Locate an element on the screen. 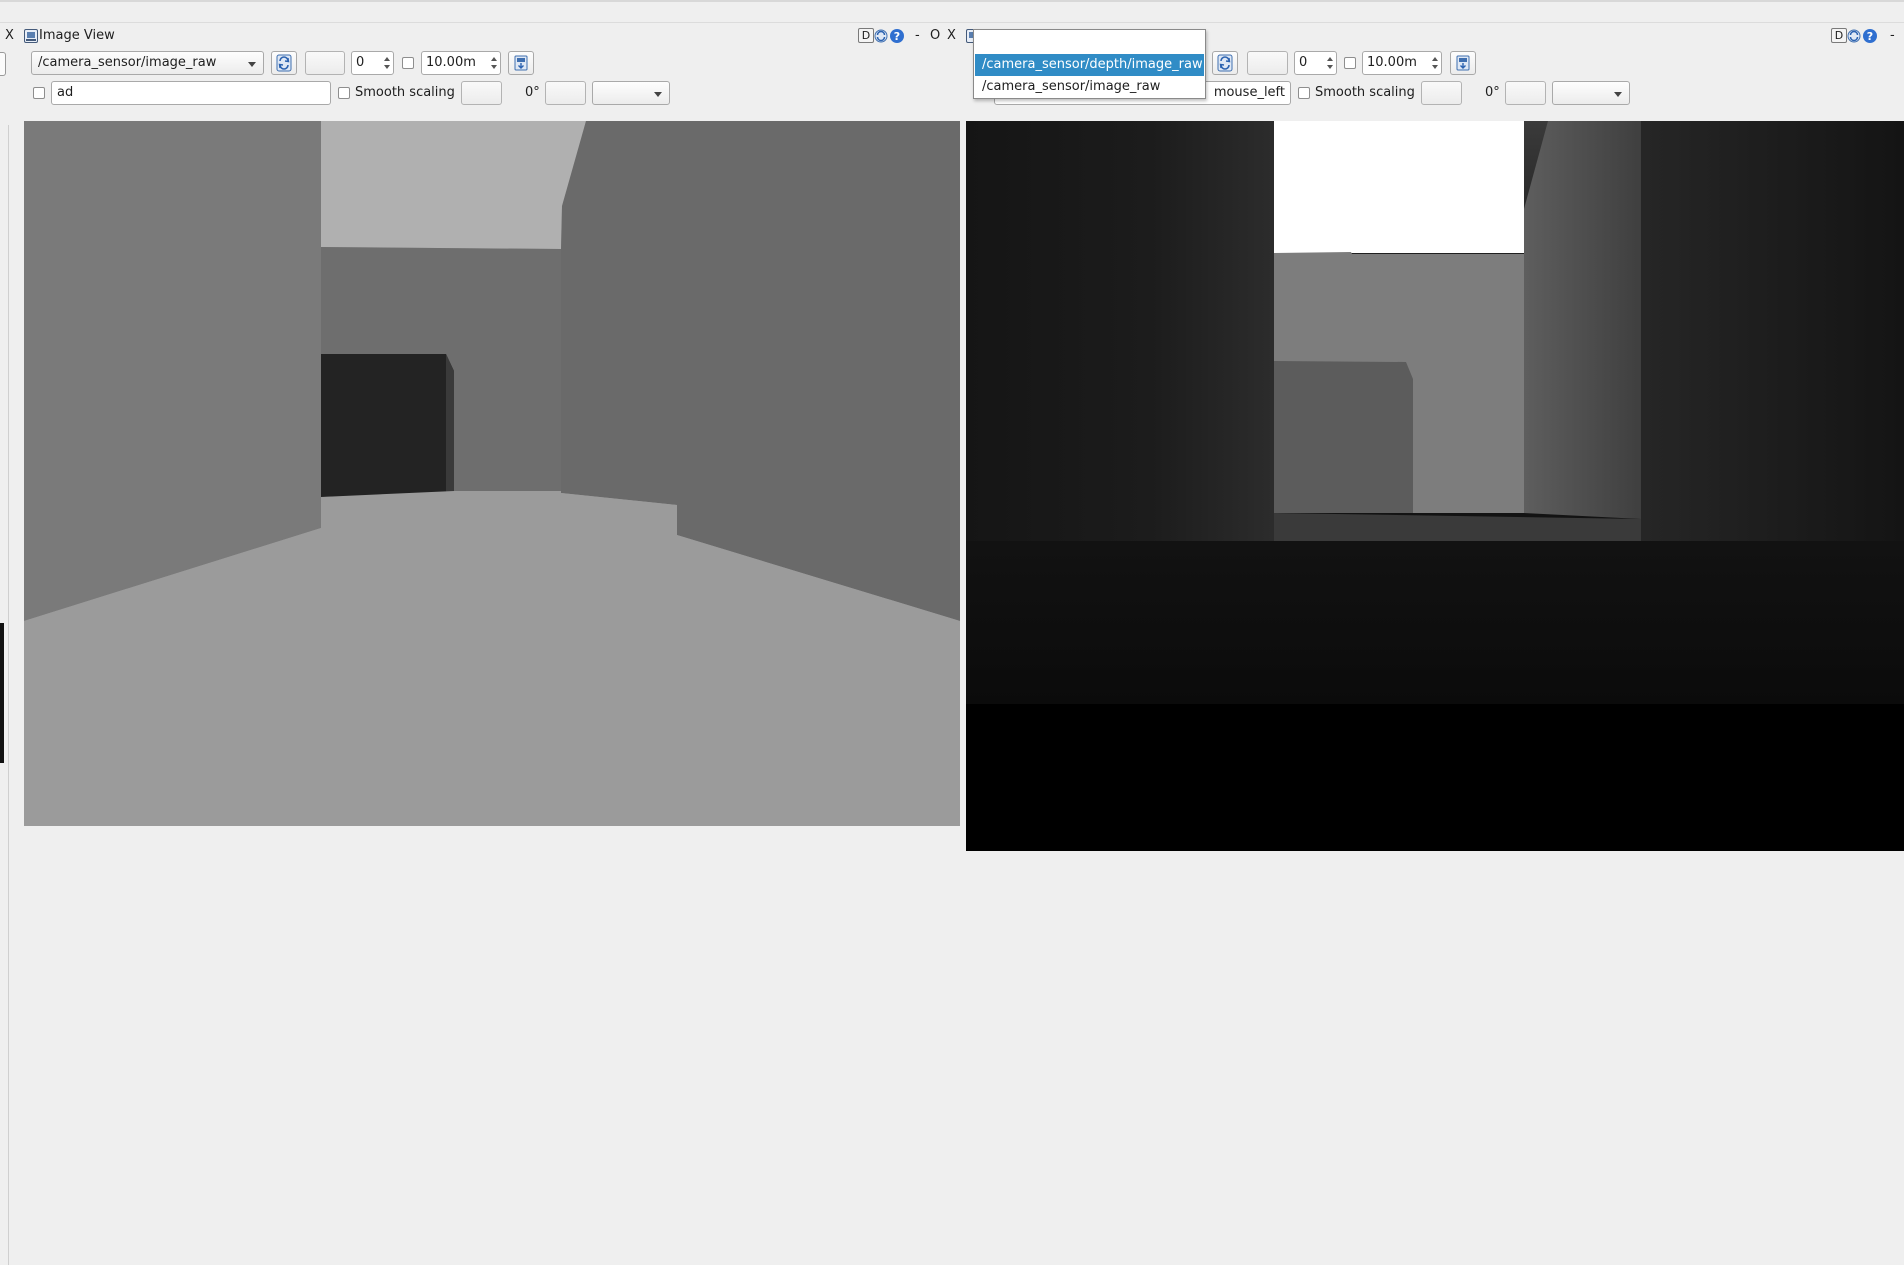 This screenshot has width=1904, height=1265. right-rotate-right-button is located at coordinates (1525, 93).